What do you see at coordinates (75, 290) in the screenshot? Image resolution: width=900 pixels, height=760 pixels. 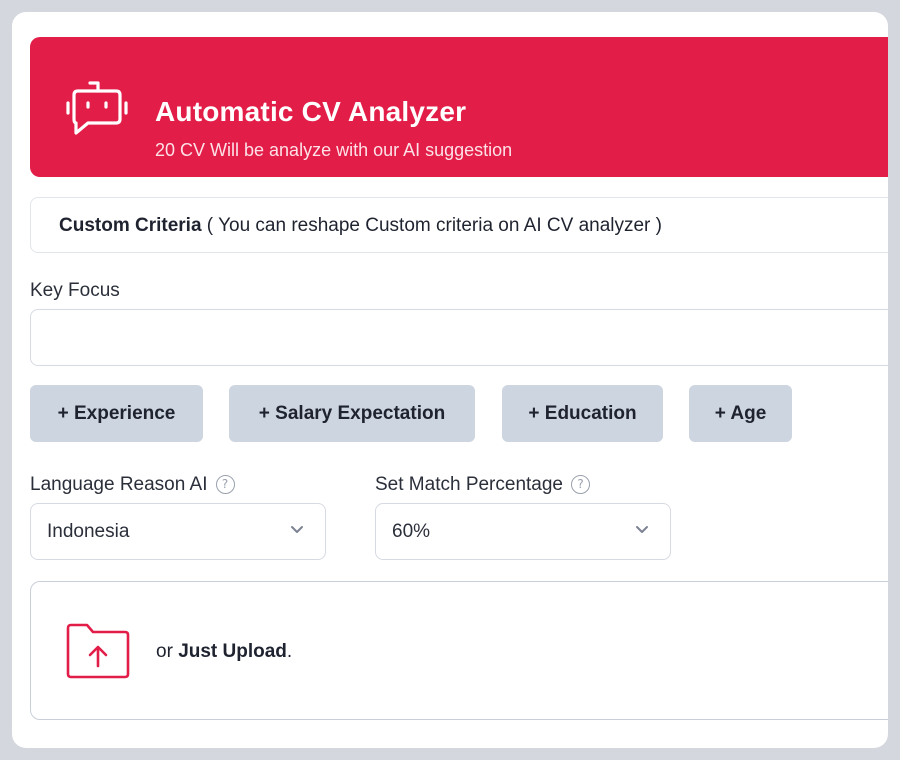 I see `key-focus-label: Key Focus` at bounding box center [75, 290].